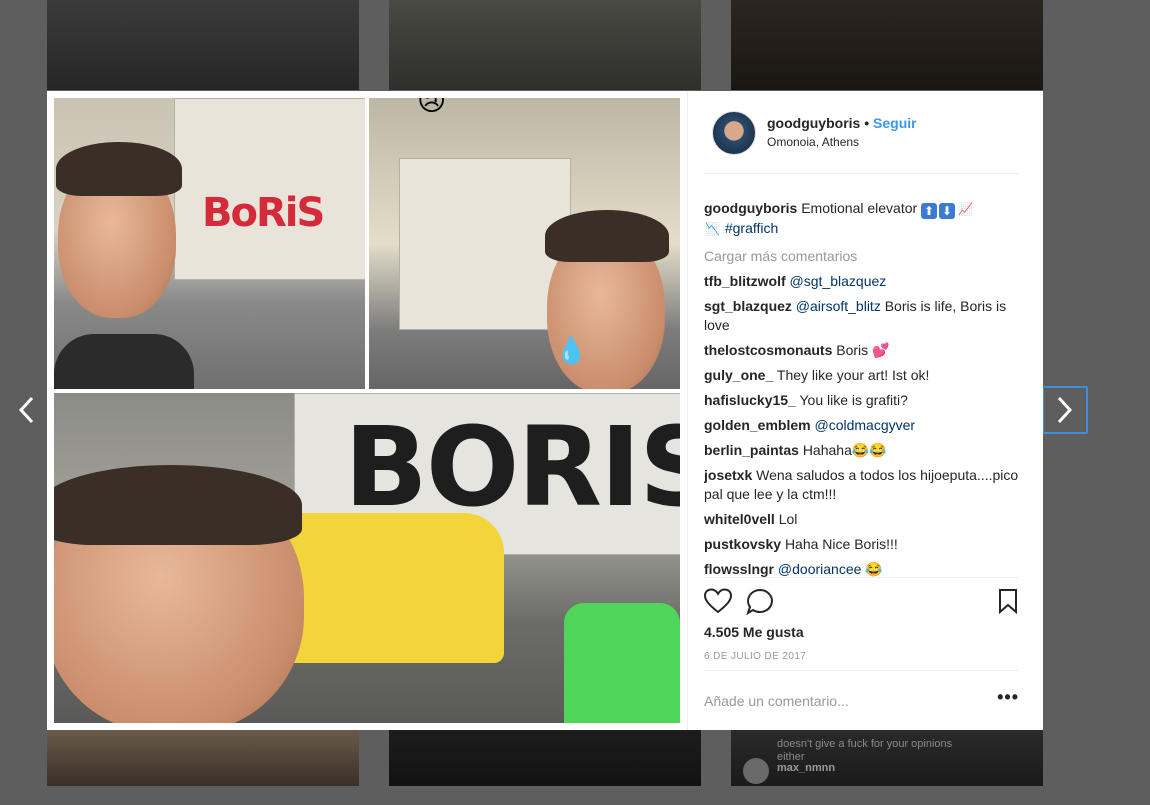 The width and height of the screenshot is (1150, 805). What do you see at coordinates (806, 768) in the screenshot?
I see `background-username: max_nmnn` at bounding box center [806, 768].